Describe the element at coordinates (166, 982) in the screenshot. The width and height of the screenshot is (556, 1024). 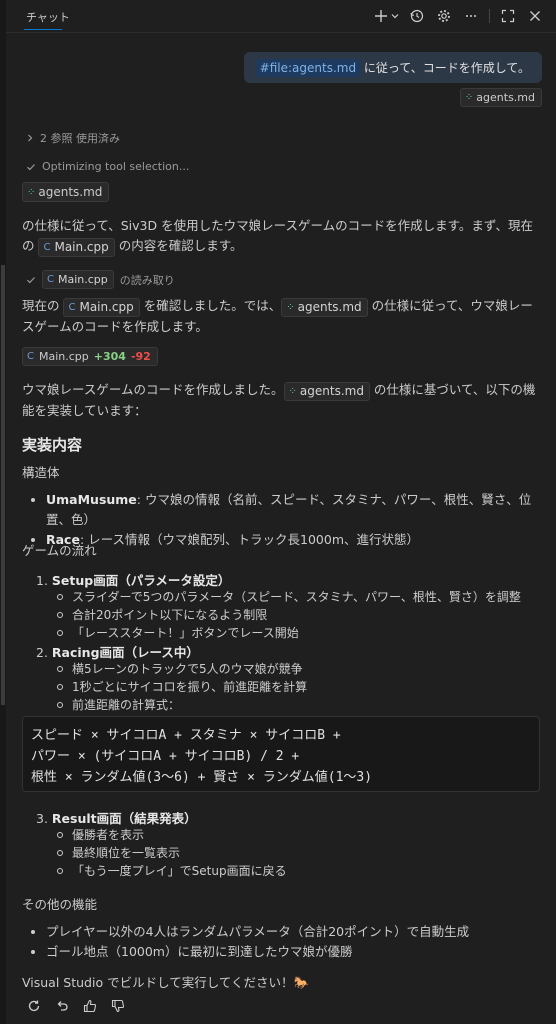
I see `closing-text: Visual Studio でビルドして実行してください！🐎` at that location.